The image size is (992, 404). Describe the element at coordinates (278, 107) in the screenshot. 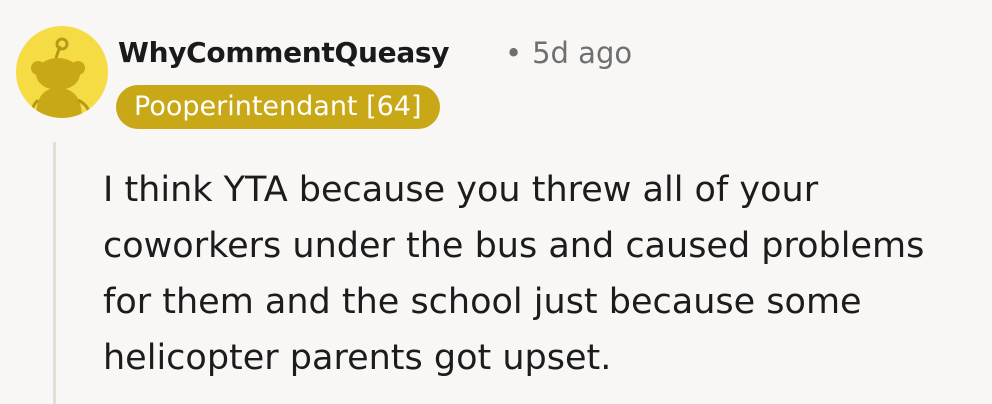

I see `user-flair-badge: Pooperintendant [64]` at that location.